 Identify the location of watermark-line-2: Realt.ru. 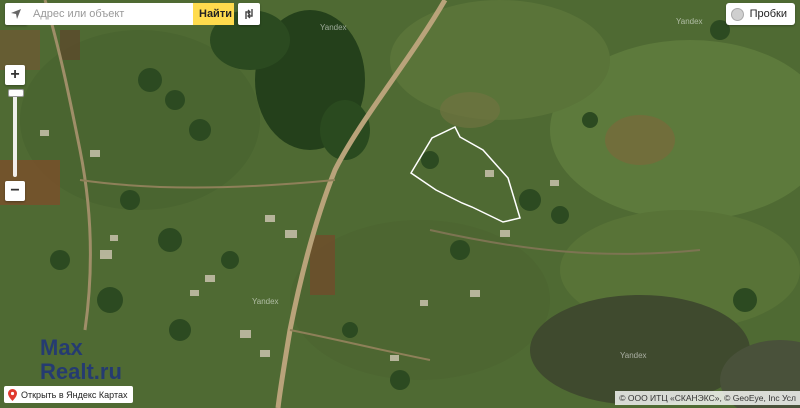
(81, 371).